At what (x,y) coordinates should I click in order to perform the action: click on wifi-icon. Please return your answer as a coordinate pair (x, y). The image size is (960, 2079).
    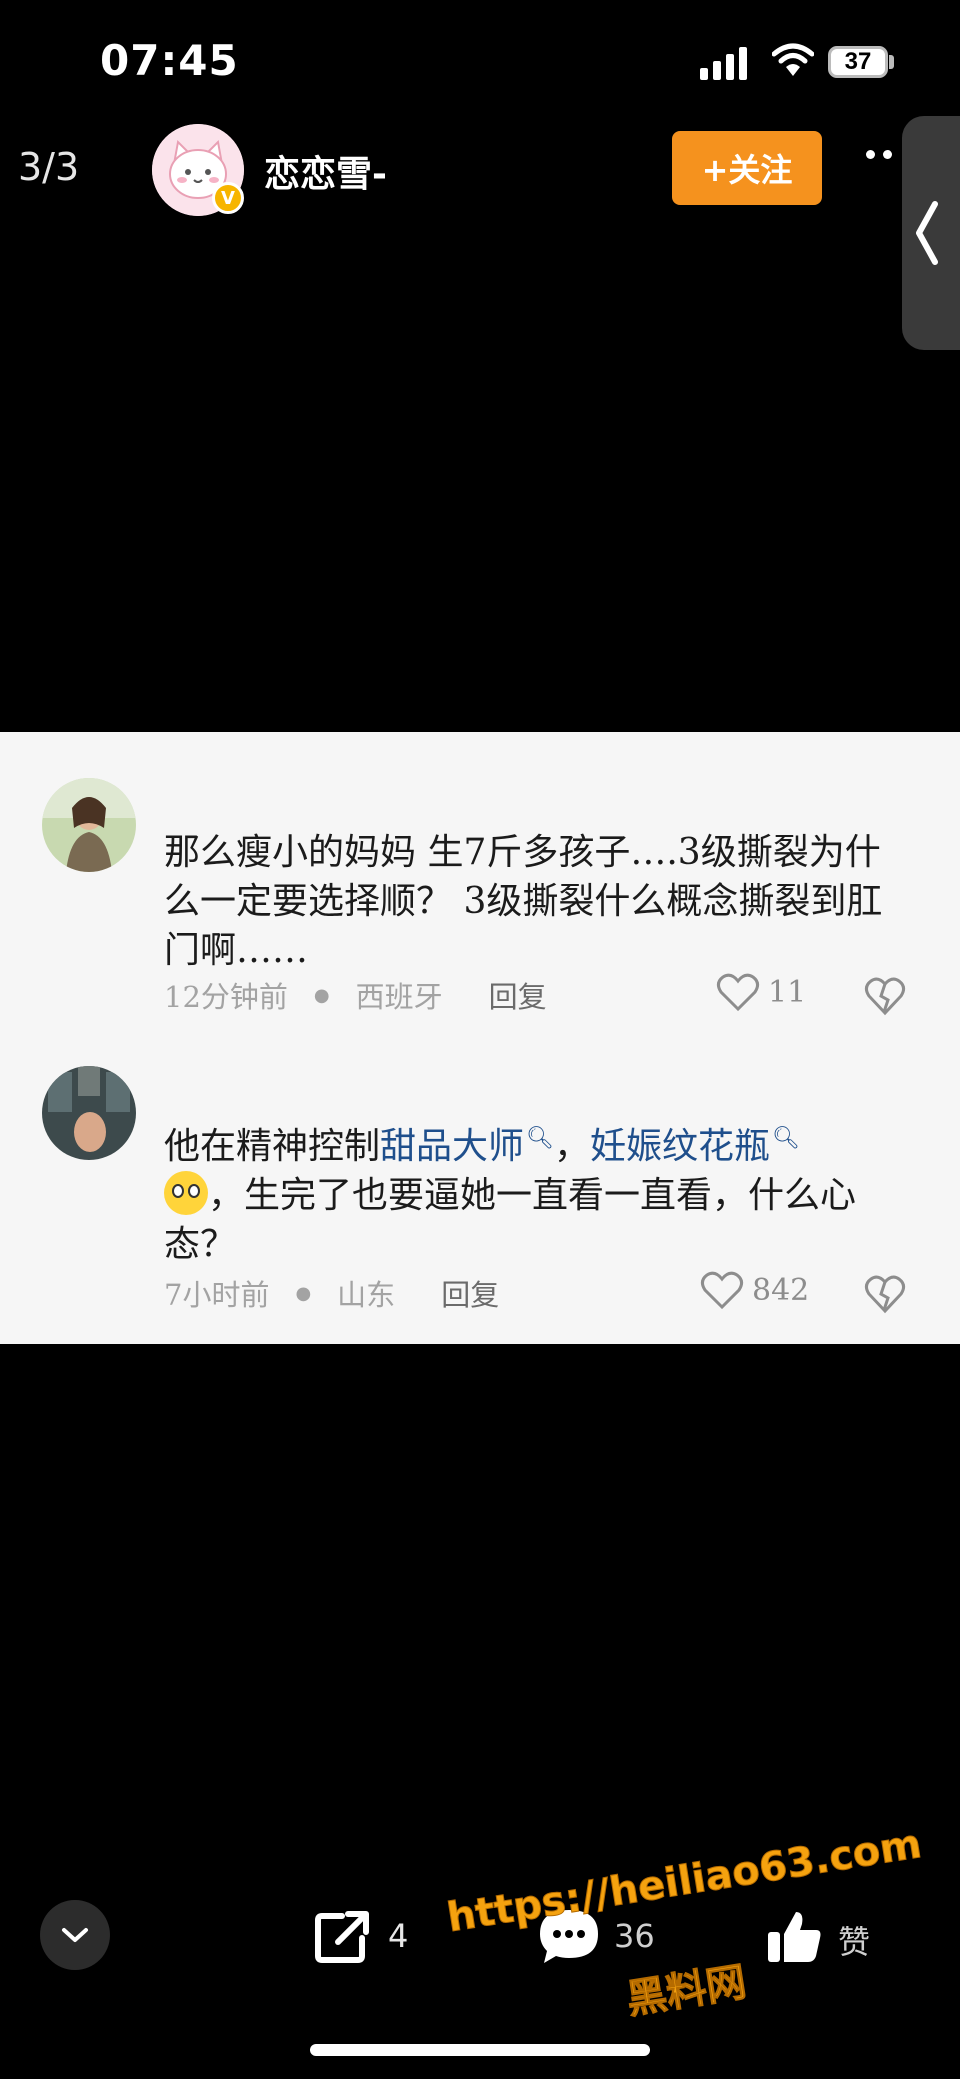
    Looking at the image, I should click on (793, 59).